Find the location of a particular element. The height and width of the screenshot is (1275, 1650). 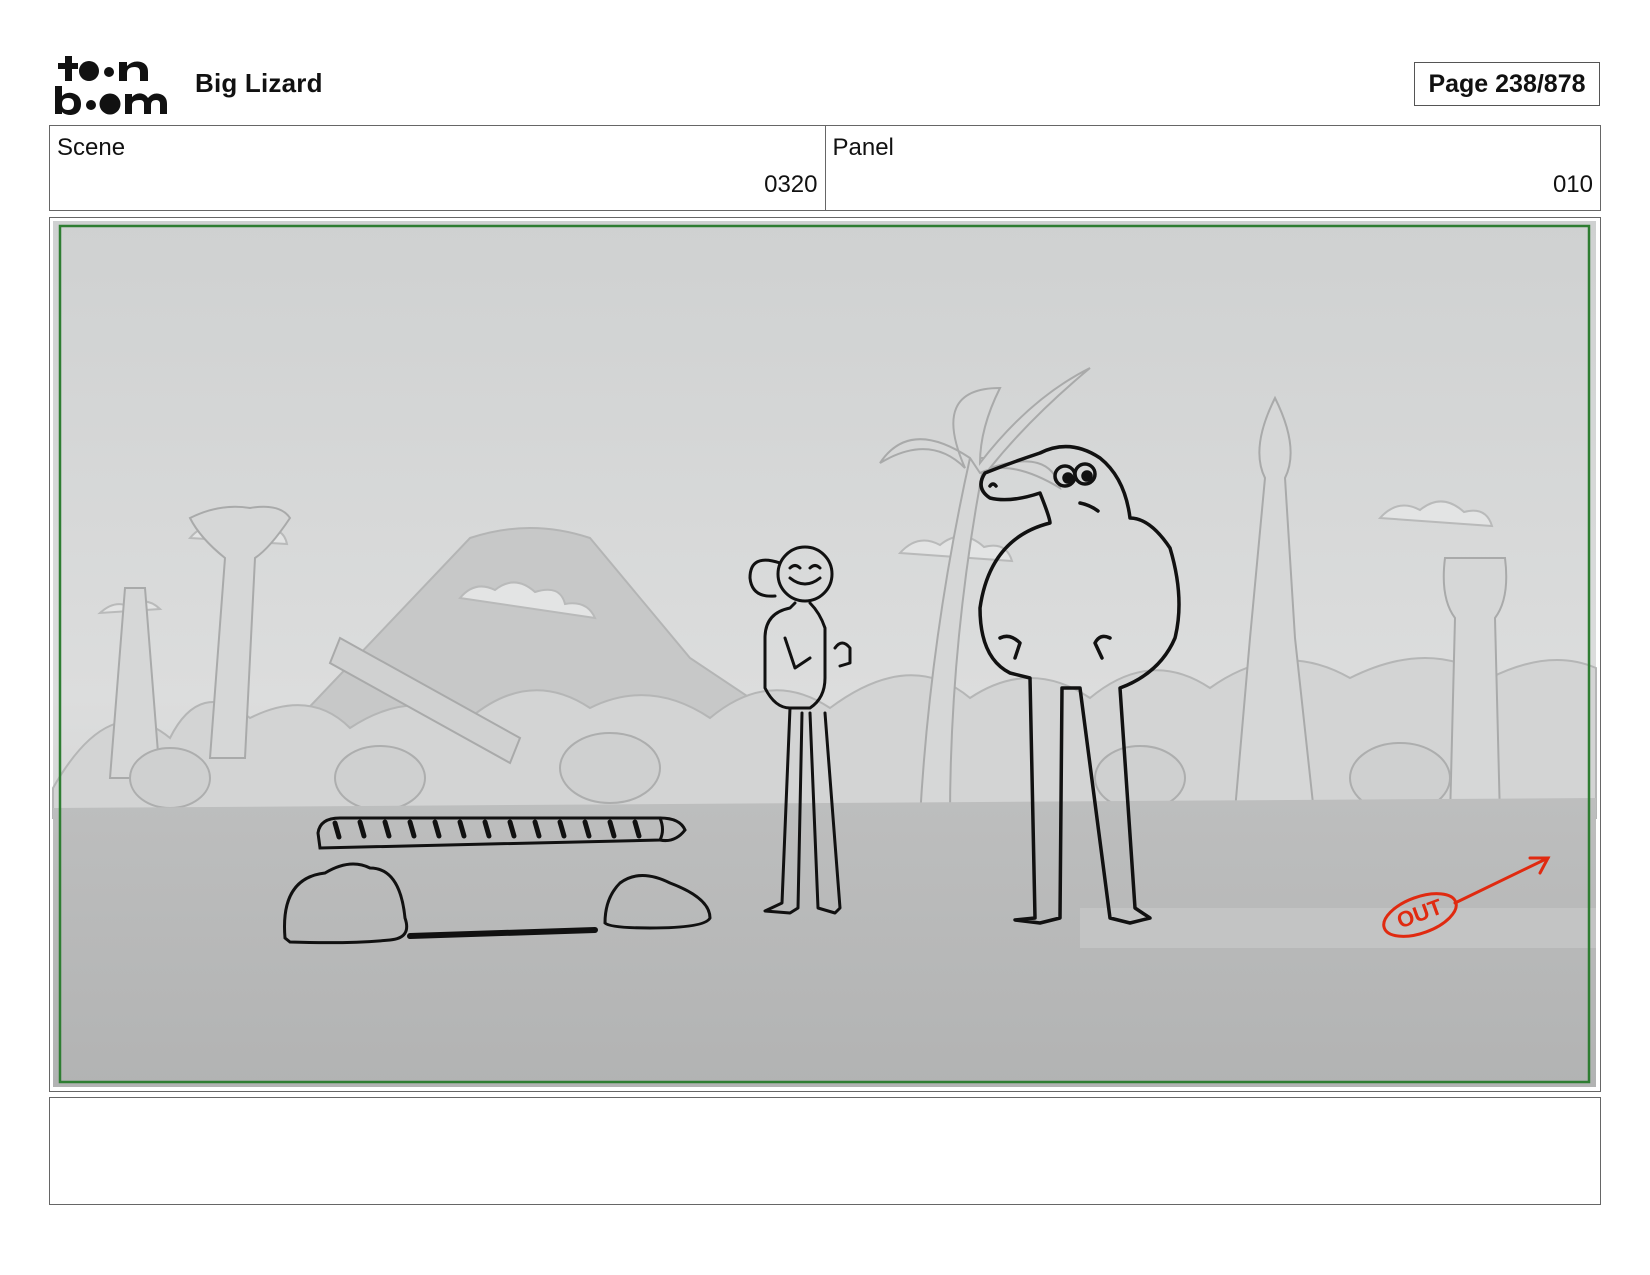

scene-panel-info-row: Scene 0320 Panel 010 is located at coordinates (825, 168).